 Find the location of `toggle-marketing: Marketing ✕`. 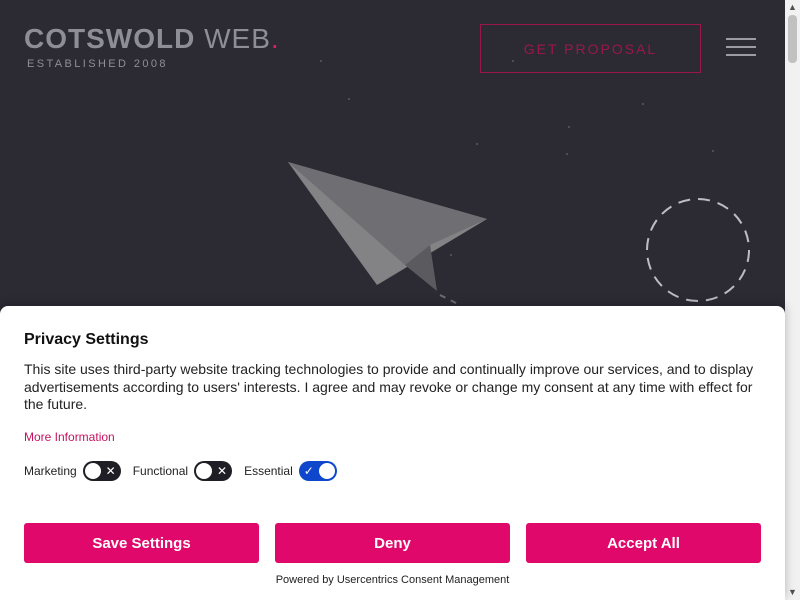

toggle-marketing: Marketing ✕ is located at coordinates (72, 471).